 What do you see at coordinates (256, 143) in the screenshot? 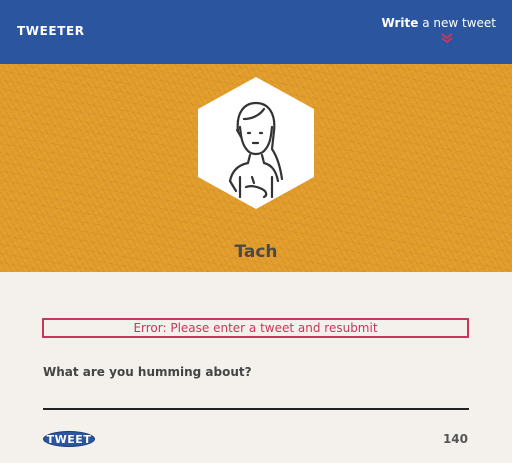
I see `person-avatar-icon` at bounding box center [256, 143].